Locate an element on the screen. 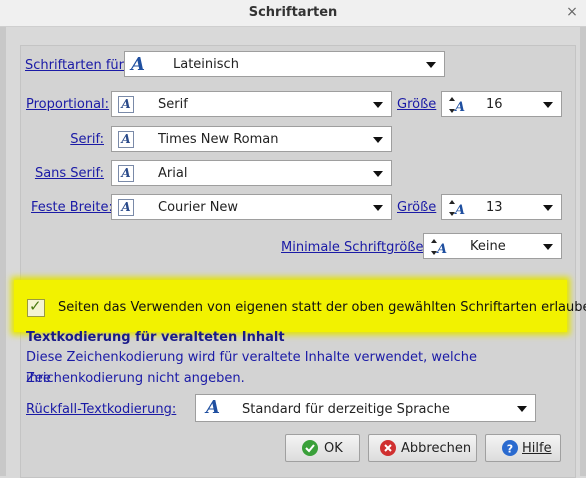 The image size is (586, 478). left-edge is located at coordinates (3, 251).